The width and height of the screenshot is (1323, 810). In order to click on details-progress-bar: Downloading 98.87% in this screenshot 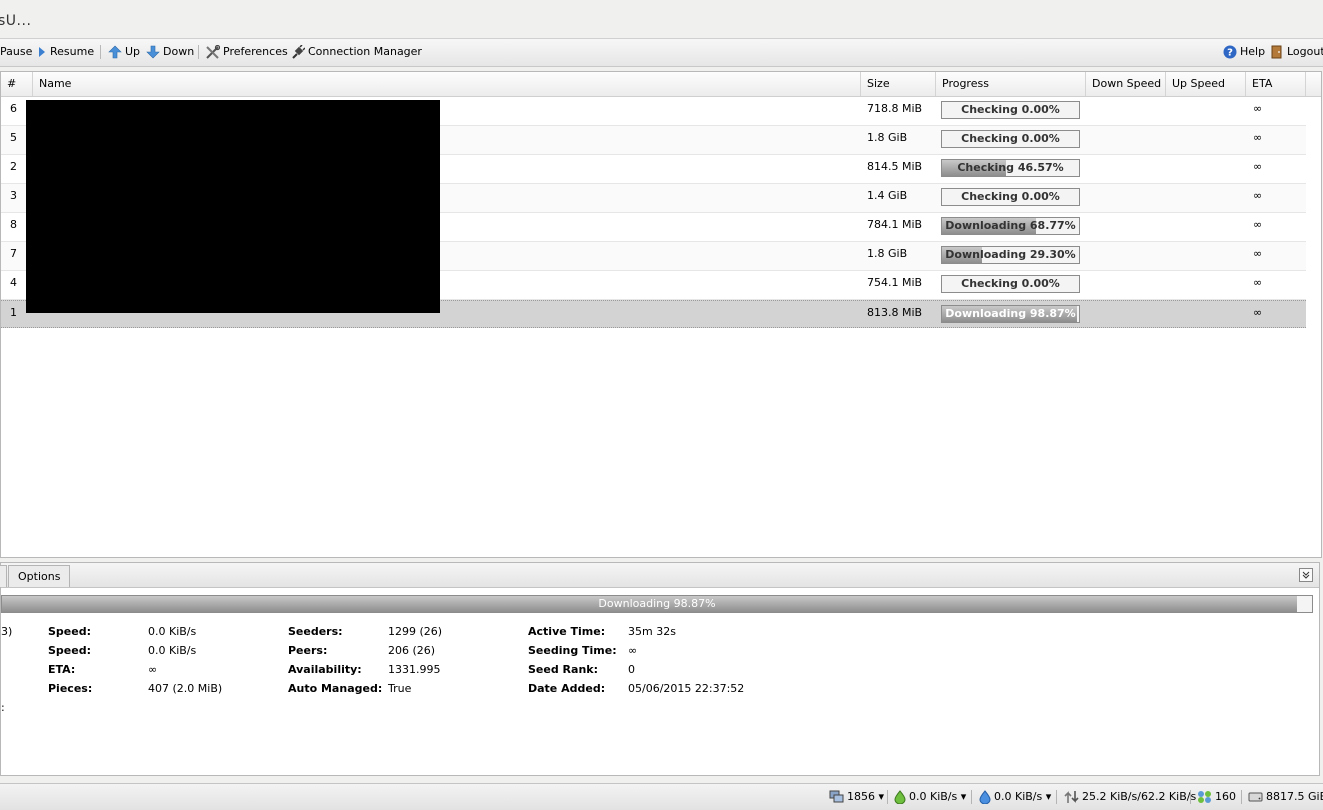, I will do `click(657, 604)`.